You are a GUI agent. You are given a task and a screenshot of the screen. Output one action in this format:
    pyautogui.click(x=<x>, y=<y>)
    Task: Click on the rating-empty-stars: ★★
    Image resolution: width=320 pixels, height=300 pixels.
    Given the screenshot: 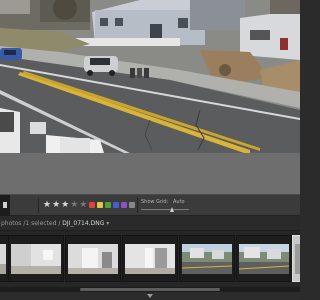 What is the action you would take?
    pyautogui.click(x=79, y=205)
    